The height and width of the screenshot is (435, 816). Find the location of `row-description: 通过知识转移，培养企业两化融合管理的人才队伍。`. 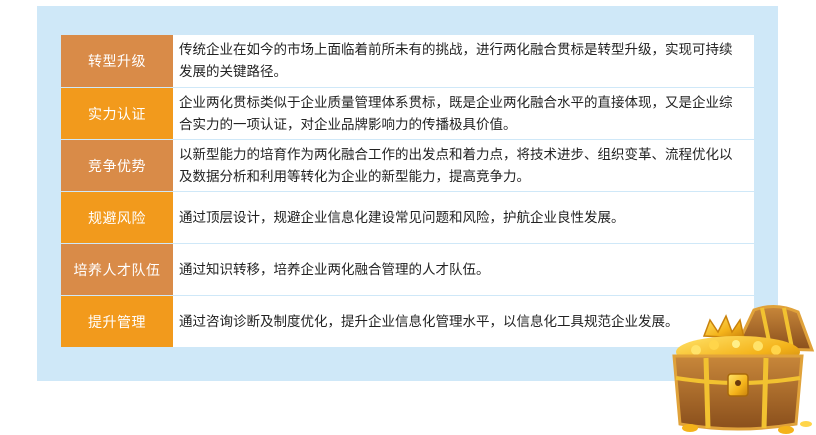

row-description: 通过知识转移，培养企业两化融合管理的人才队伍。 is located at coordinates (463, 269).